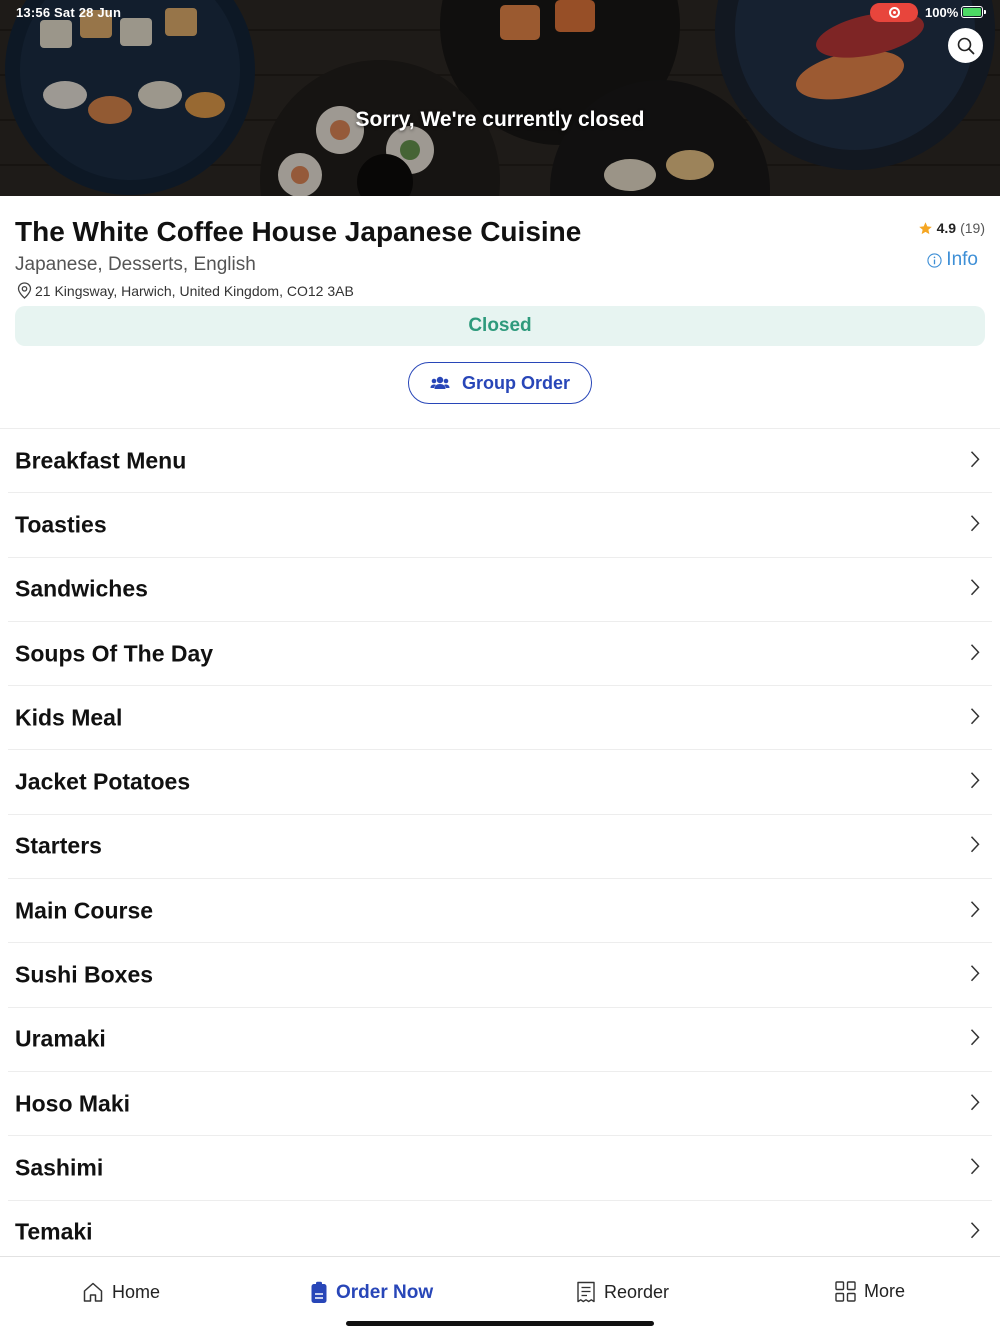  Describe the element at coordinates (946, 228) in the screenshot. I see `rating-score: 4.9` at that location.